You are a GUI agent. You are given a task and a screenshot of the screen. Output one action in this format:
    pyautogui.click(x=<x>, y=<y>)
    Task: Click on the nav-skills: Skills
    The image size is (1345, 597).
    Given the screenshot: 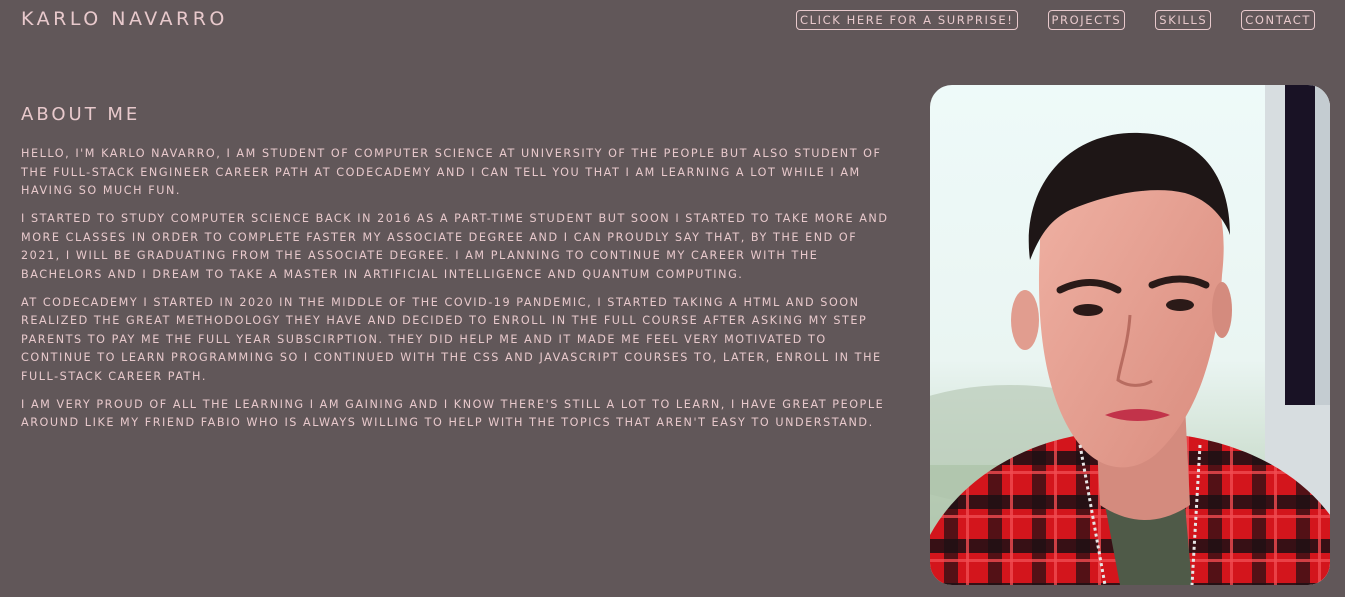 What is the action you would take?
    pyautogui.click(x=1183, y=20)
    